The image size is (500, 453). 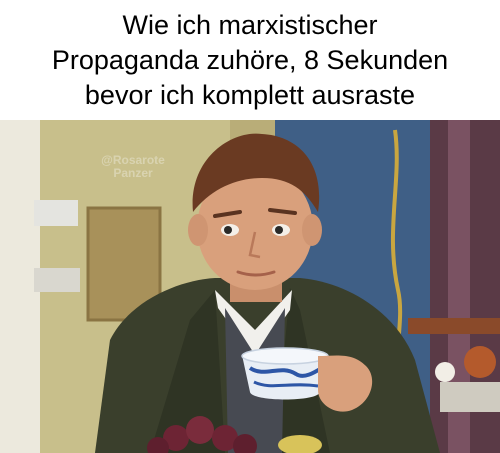 I want to click on plate, so click(x=470, y=397).